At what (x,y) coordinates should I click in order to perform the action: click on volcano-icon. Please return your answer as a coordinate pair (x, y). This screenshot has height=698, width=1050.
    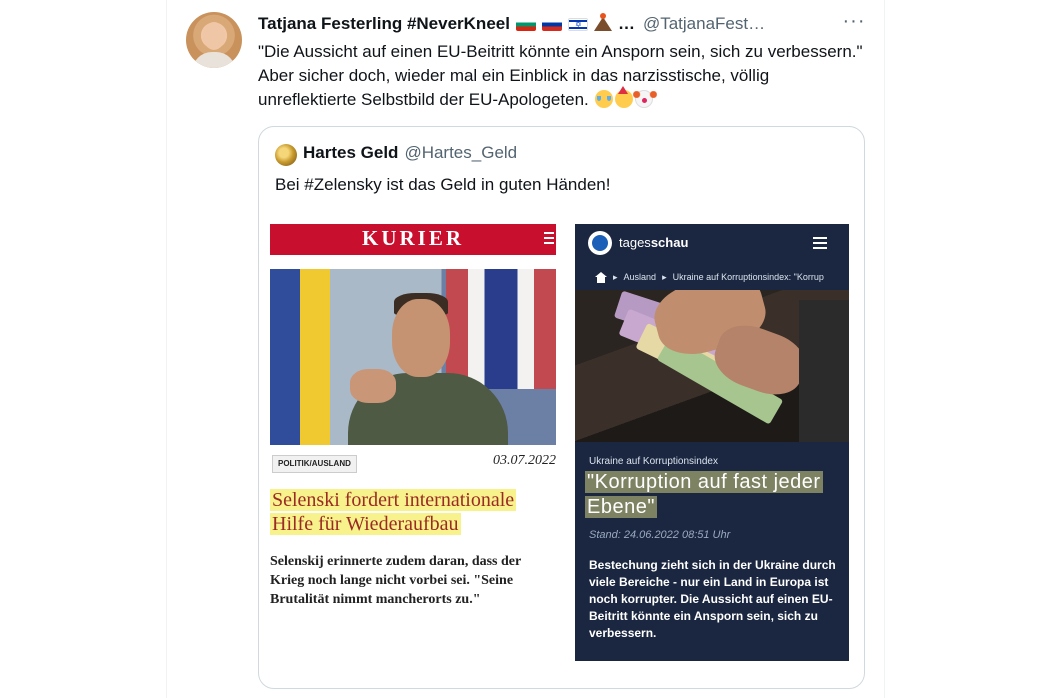
    Looking at the image, I should click on (602, 22).